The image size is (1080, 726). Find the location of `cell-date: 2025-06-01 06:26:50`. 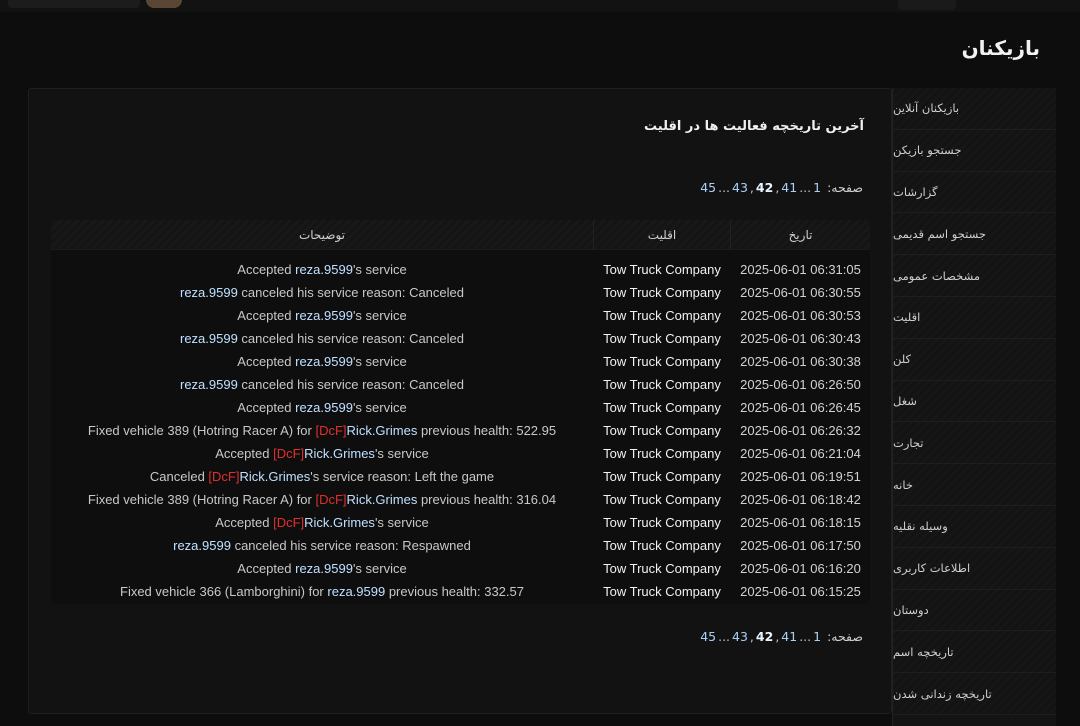

cell-date: 2025-06-01 06:26:50 is located at coordinates (800, 384).